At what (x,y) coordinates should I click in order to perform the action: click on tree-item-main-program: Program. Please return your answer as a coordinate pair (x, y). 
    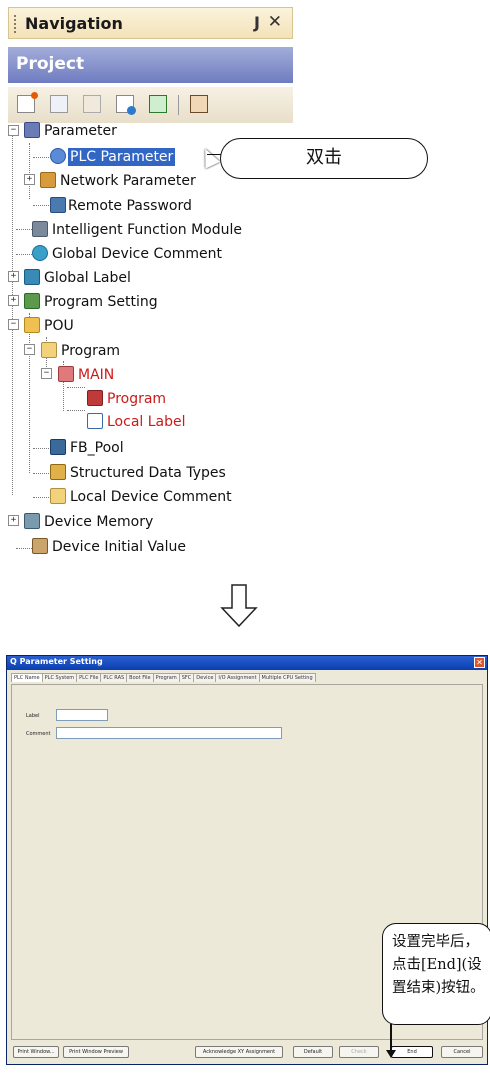
    Looking at the image, I should click on (136, 399).